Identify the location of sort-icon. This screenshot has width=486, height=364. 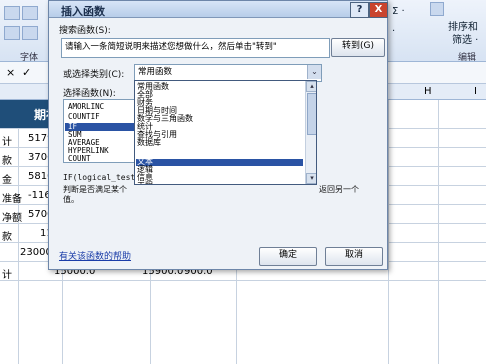
(437, 9).